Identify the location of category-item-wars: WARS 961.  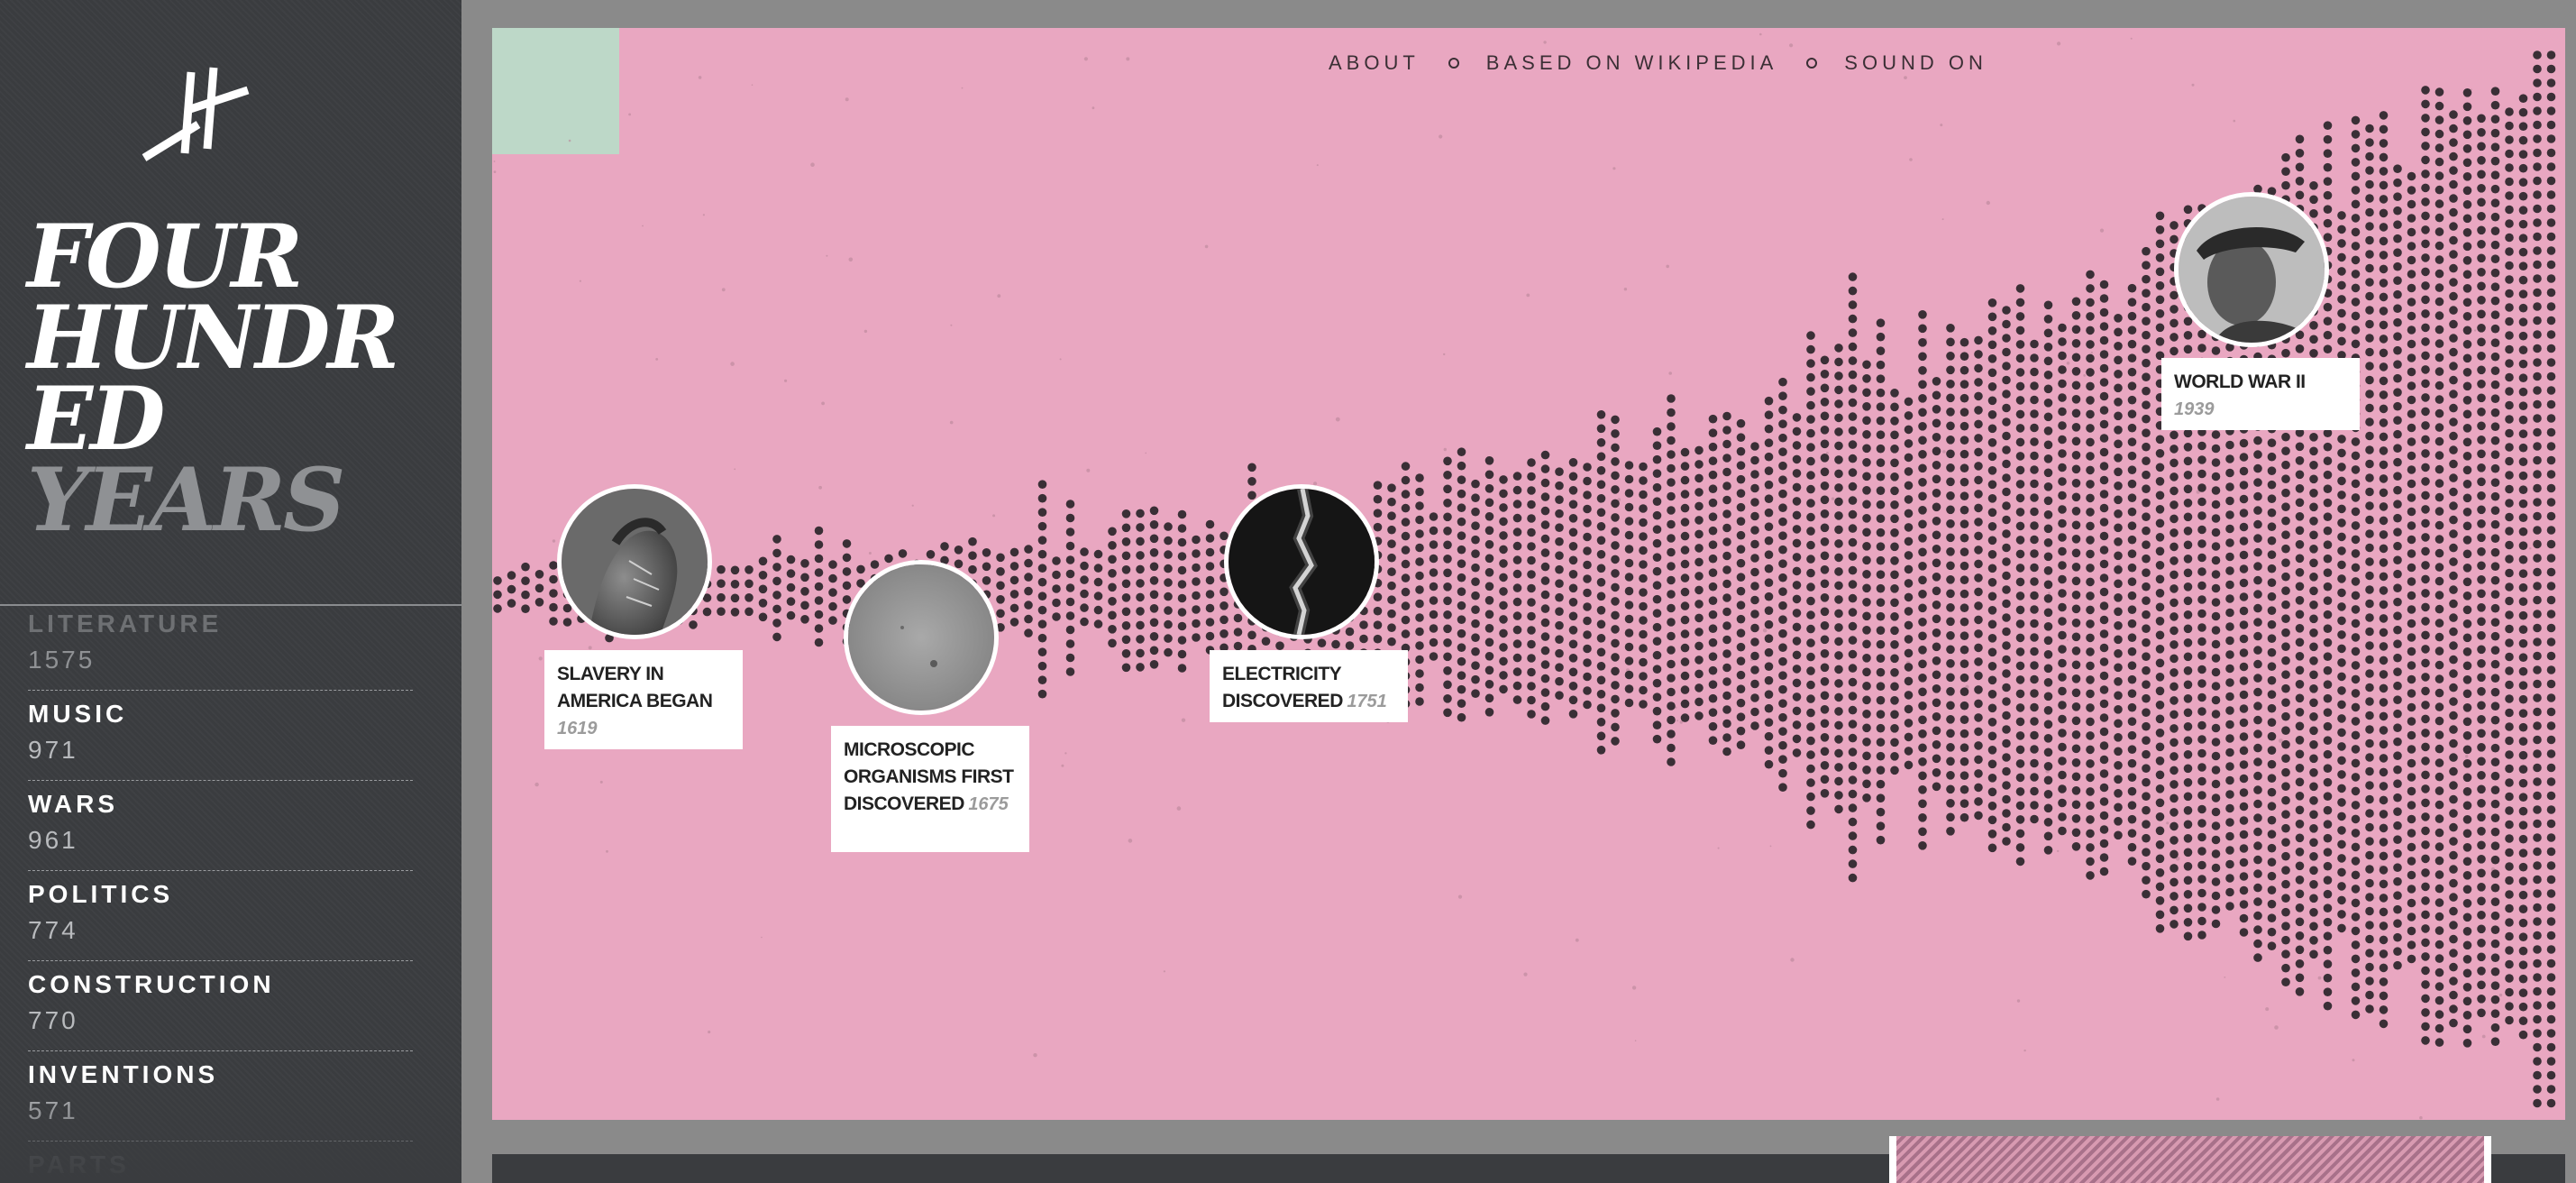
(230, 831).